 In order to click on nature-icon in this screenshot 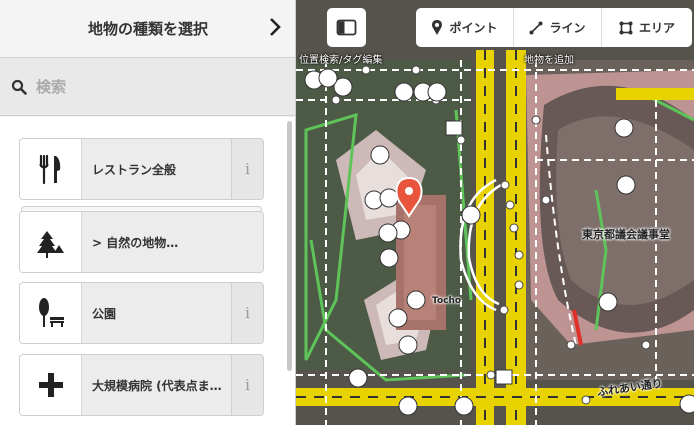, I will do `click(50, 244)`.